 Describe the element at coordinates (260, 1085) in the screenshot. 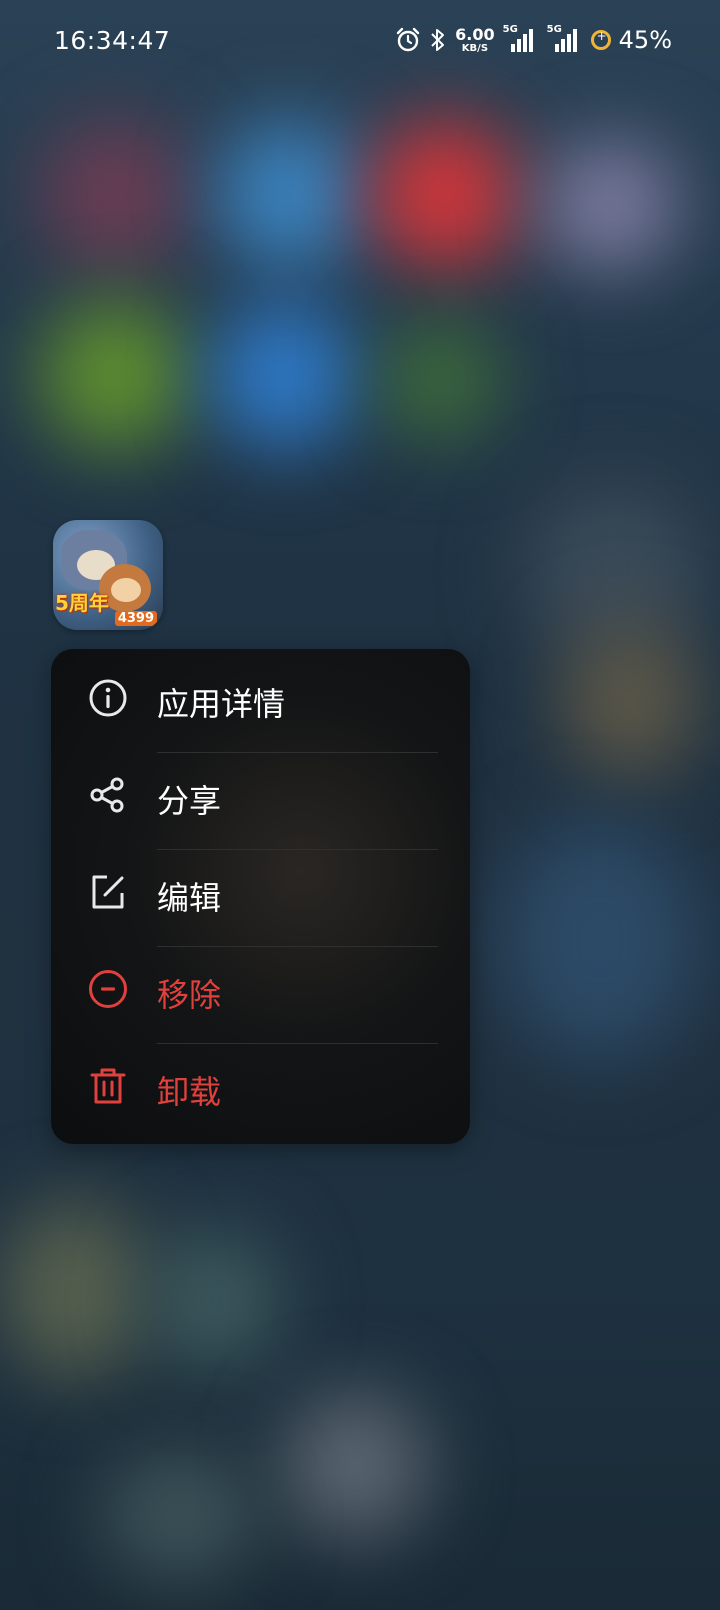

I see `menu-item-uninstall: 卸载` at that location.